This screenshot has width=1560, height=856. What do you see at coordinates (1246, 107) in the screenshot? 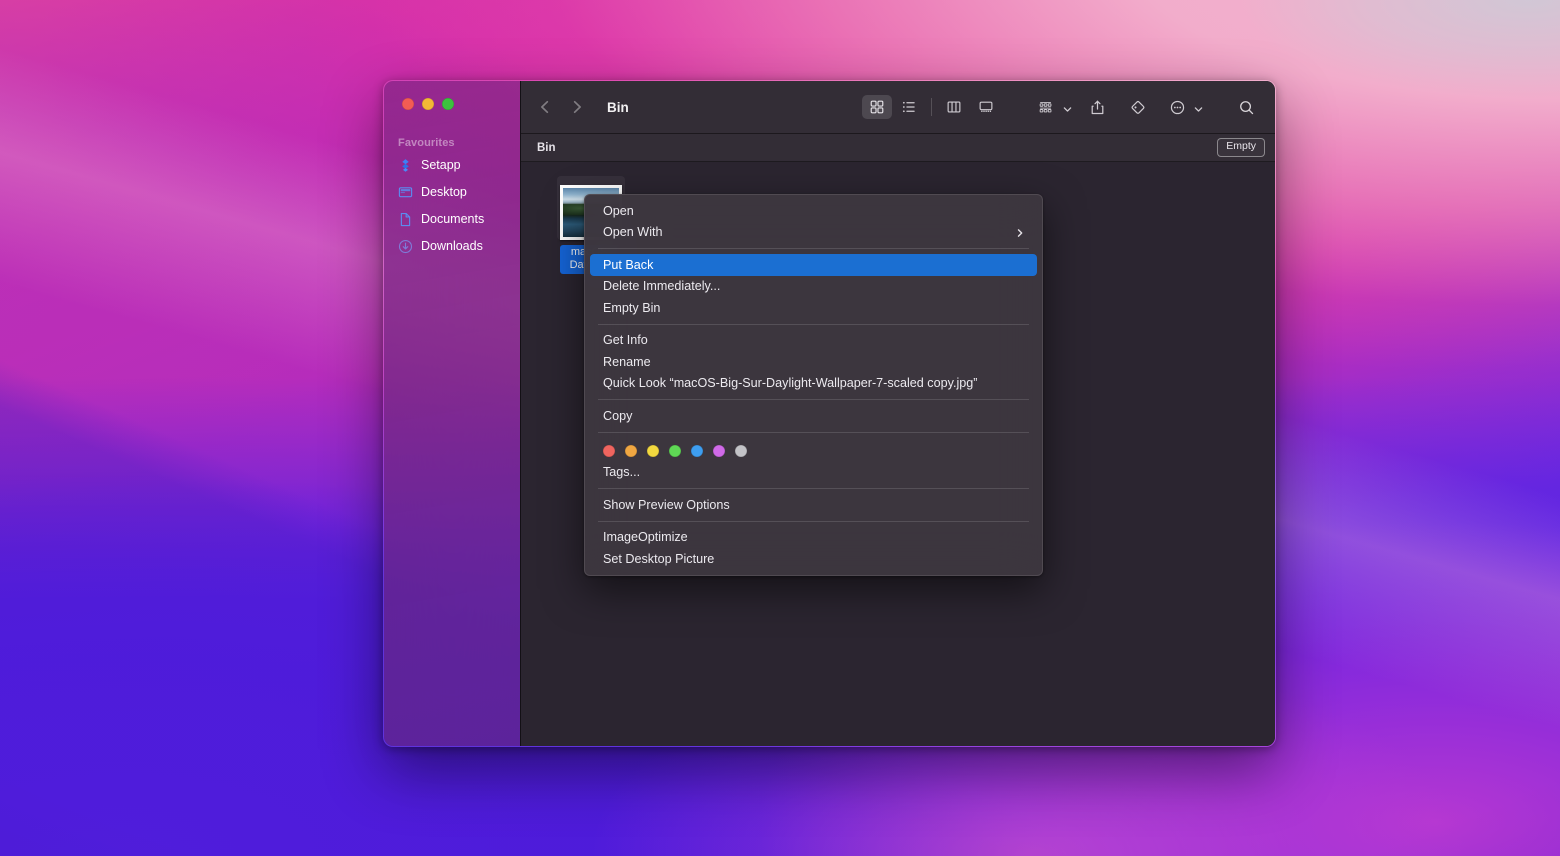
I see `search-icon` at bounding box center [1246, 107].